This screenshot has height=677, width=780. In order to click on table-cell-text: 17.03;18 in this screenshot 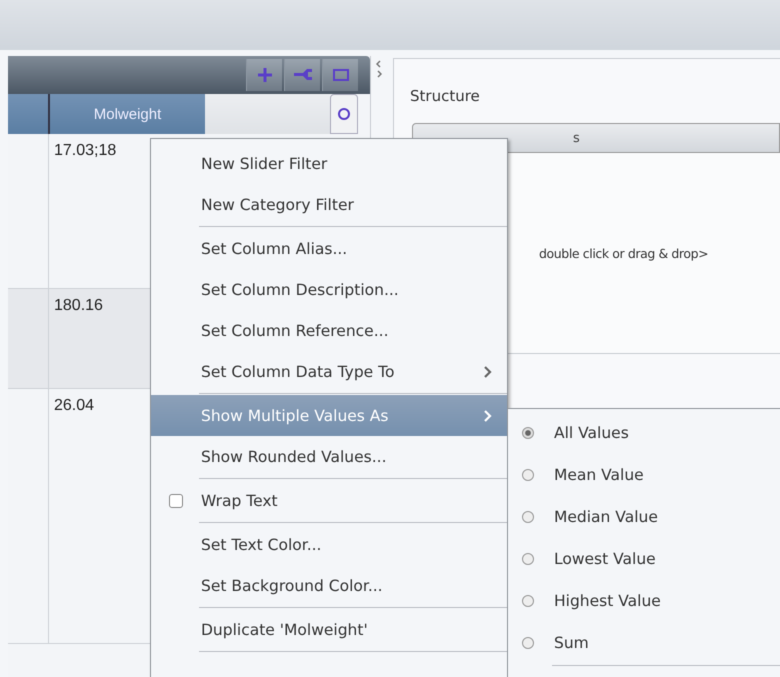, I will do `click(85, 151)`.